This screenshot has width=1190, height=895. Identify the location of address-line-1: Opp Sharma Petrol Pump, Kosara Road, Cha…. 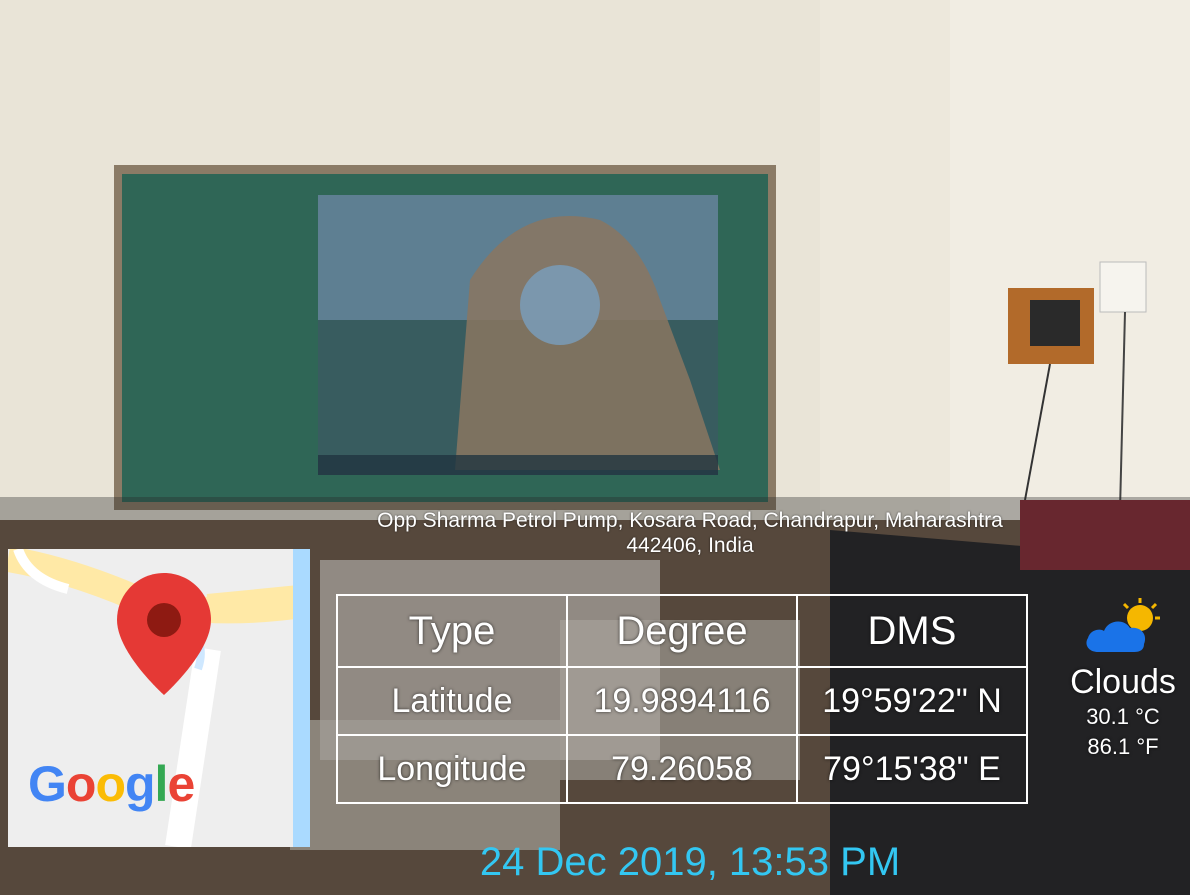
(690, 520).